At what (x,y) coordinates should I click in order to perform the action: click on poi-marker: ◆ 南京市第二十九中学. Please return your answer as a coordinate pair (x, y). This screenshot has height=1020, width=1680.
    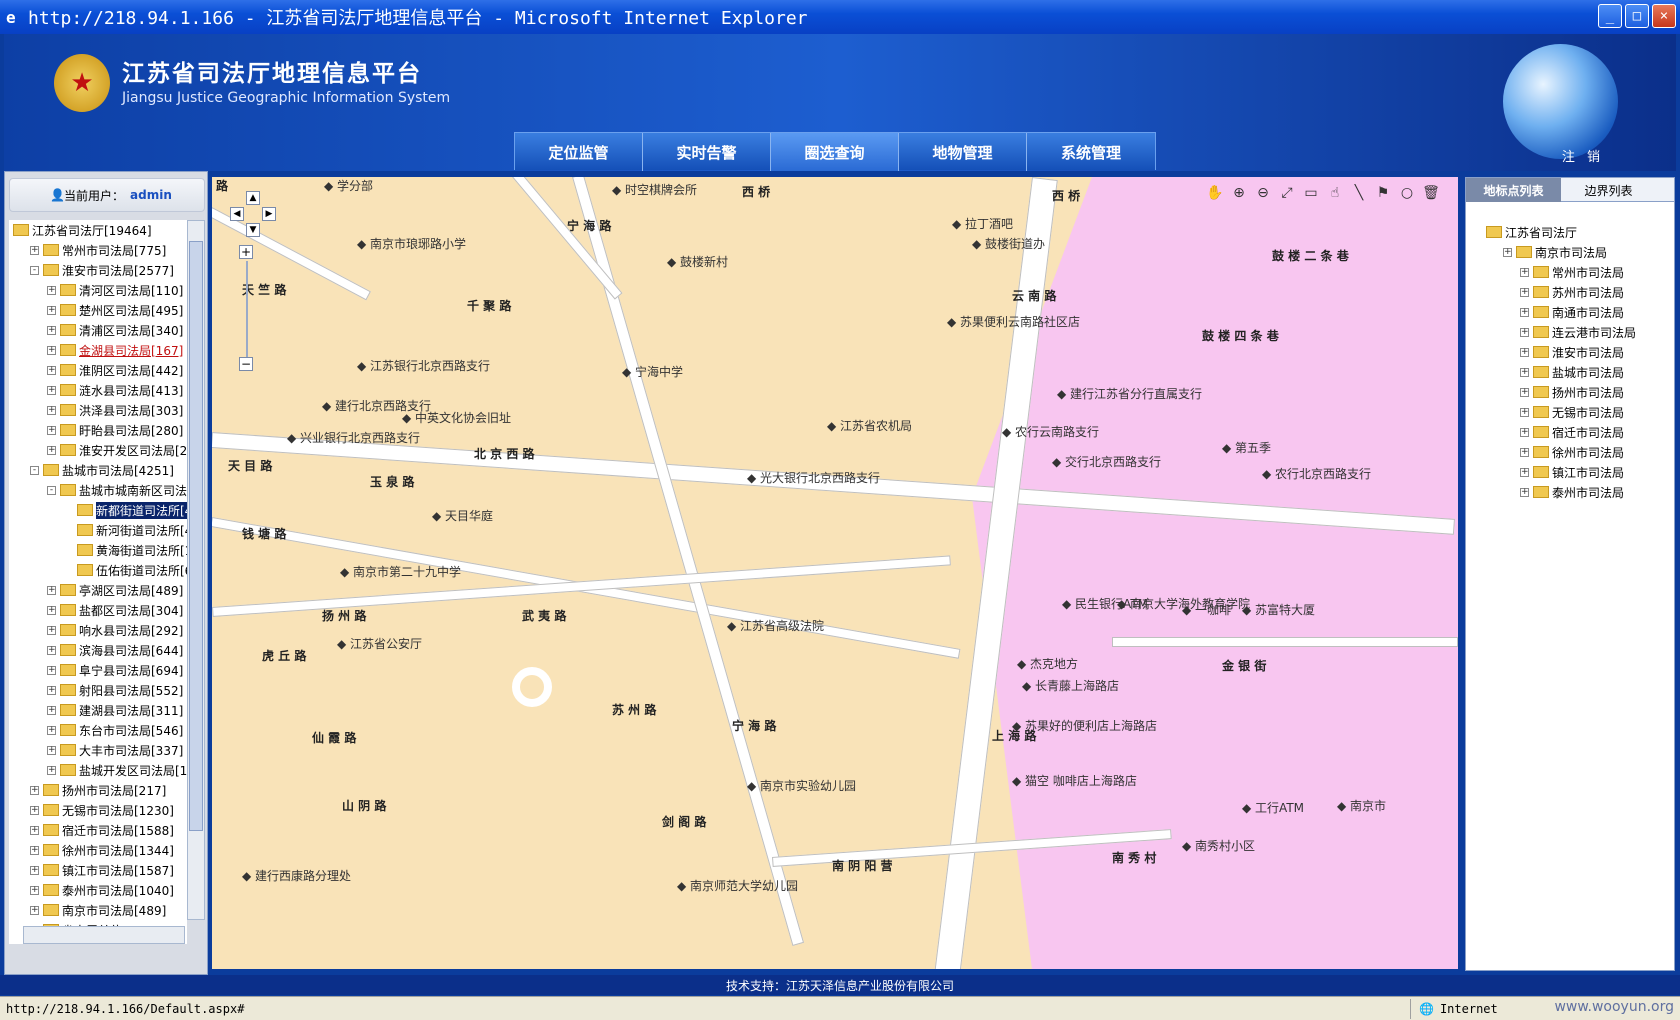
    Looking at the image, I should click on (400, 571).